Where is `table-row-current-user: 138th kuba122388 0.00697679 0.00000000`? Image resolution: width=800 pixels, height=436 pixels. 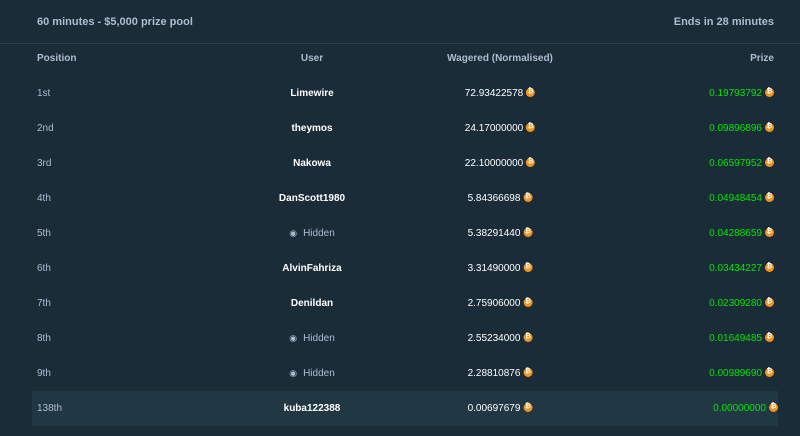
table-row-current-user: 138th kuba122388 0.00697679 0.00000000 is located at coordinates (405, 408).